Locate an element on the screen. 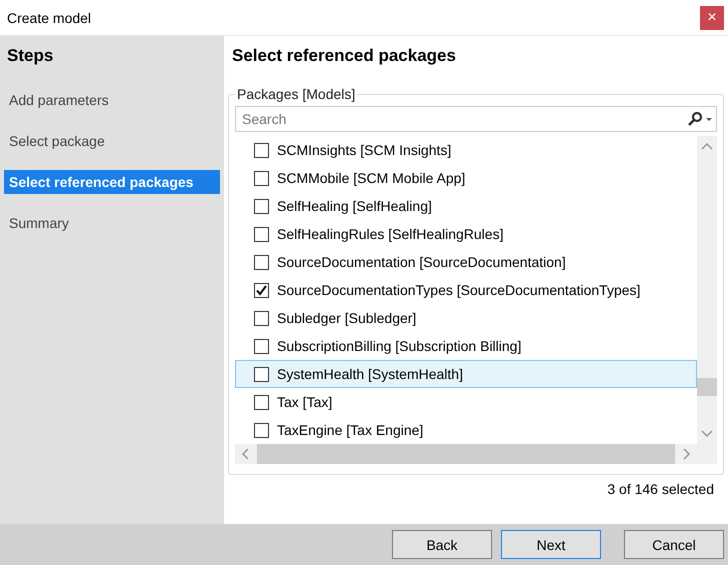  scrollbar-thumb is located at coordinates (707, 387).